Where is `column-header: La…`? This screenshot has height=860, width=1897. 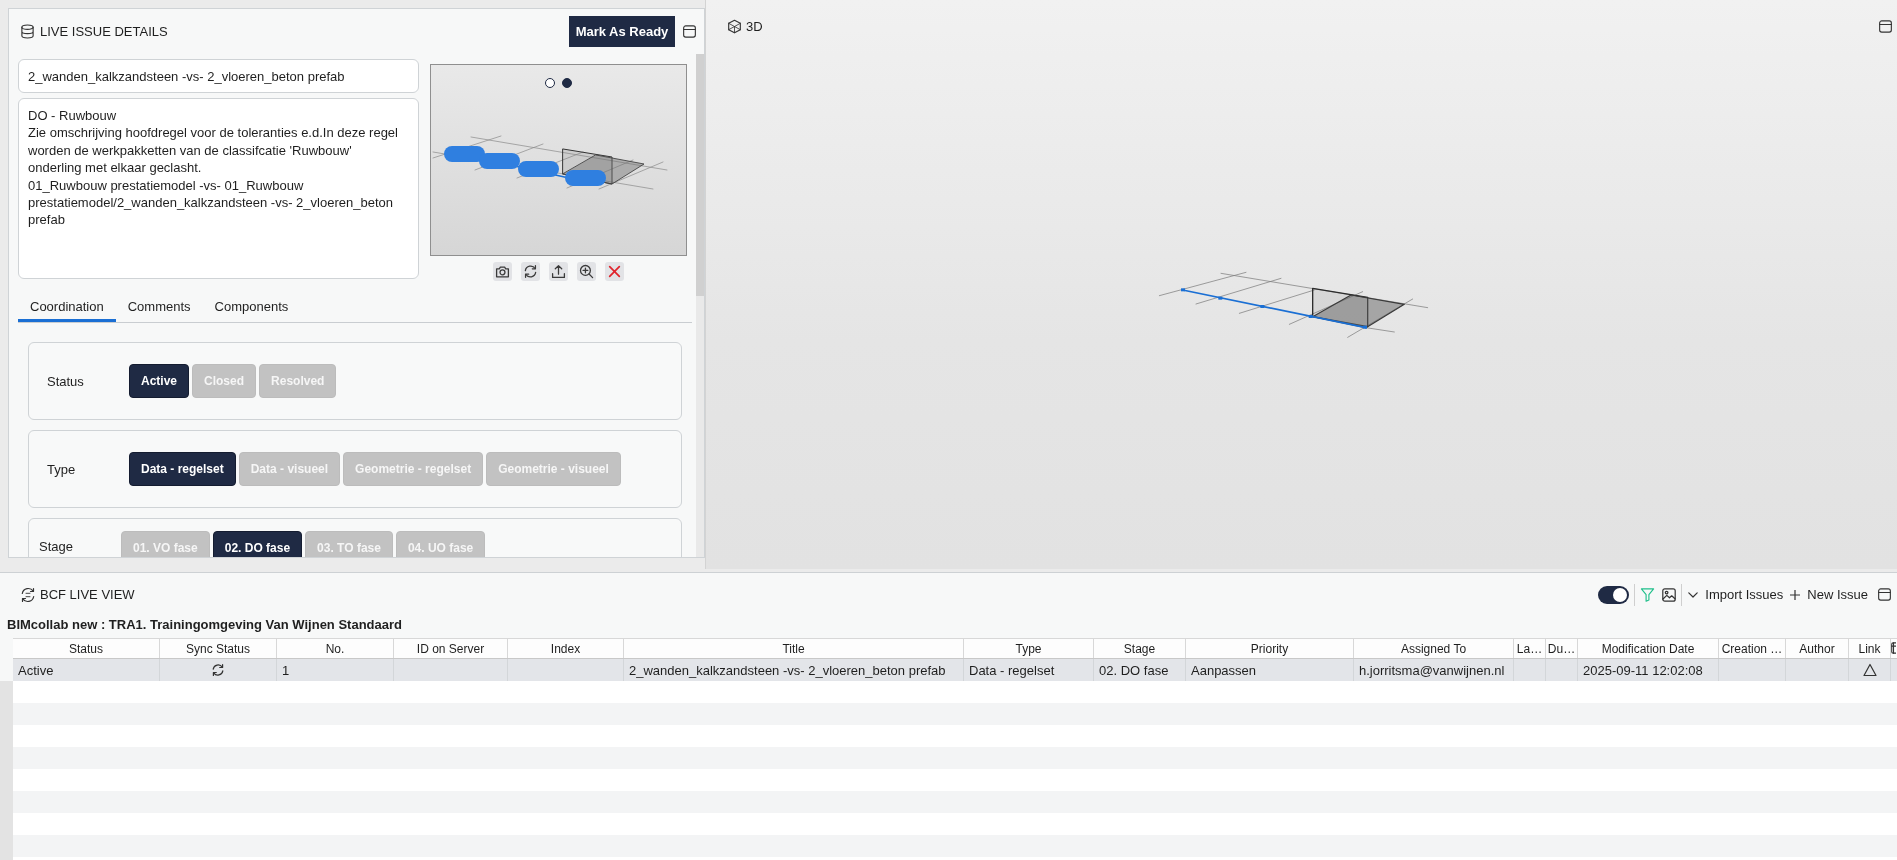 column-header: La… is located at coordinates (1530, 648).